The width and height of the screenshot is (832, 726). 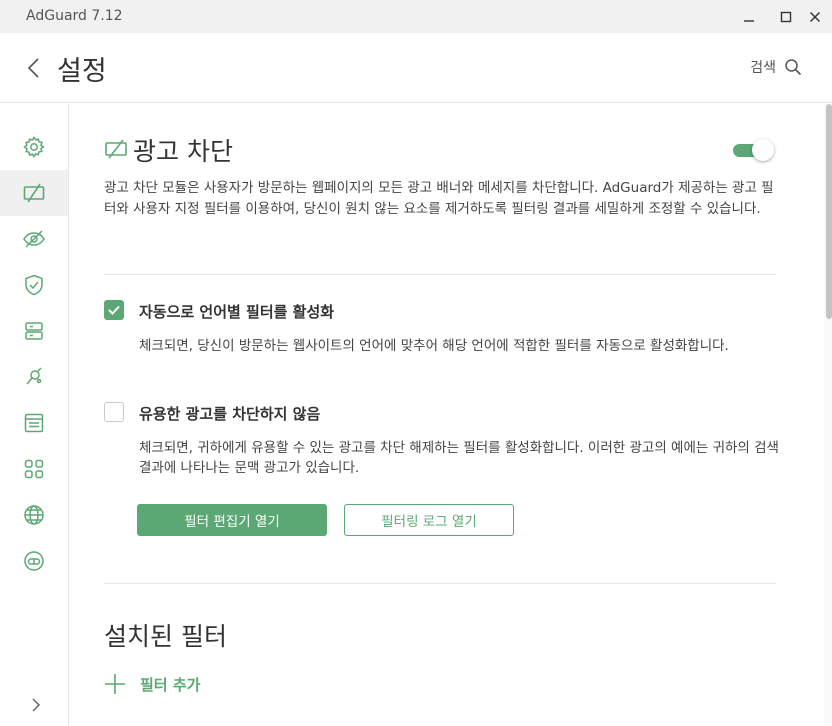 I want to click on sidebar-item-parental-control, so click(x=34, y=331).